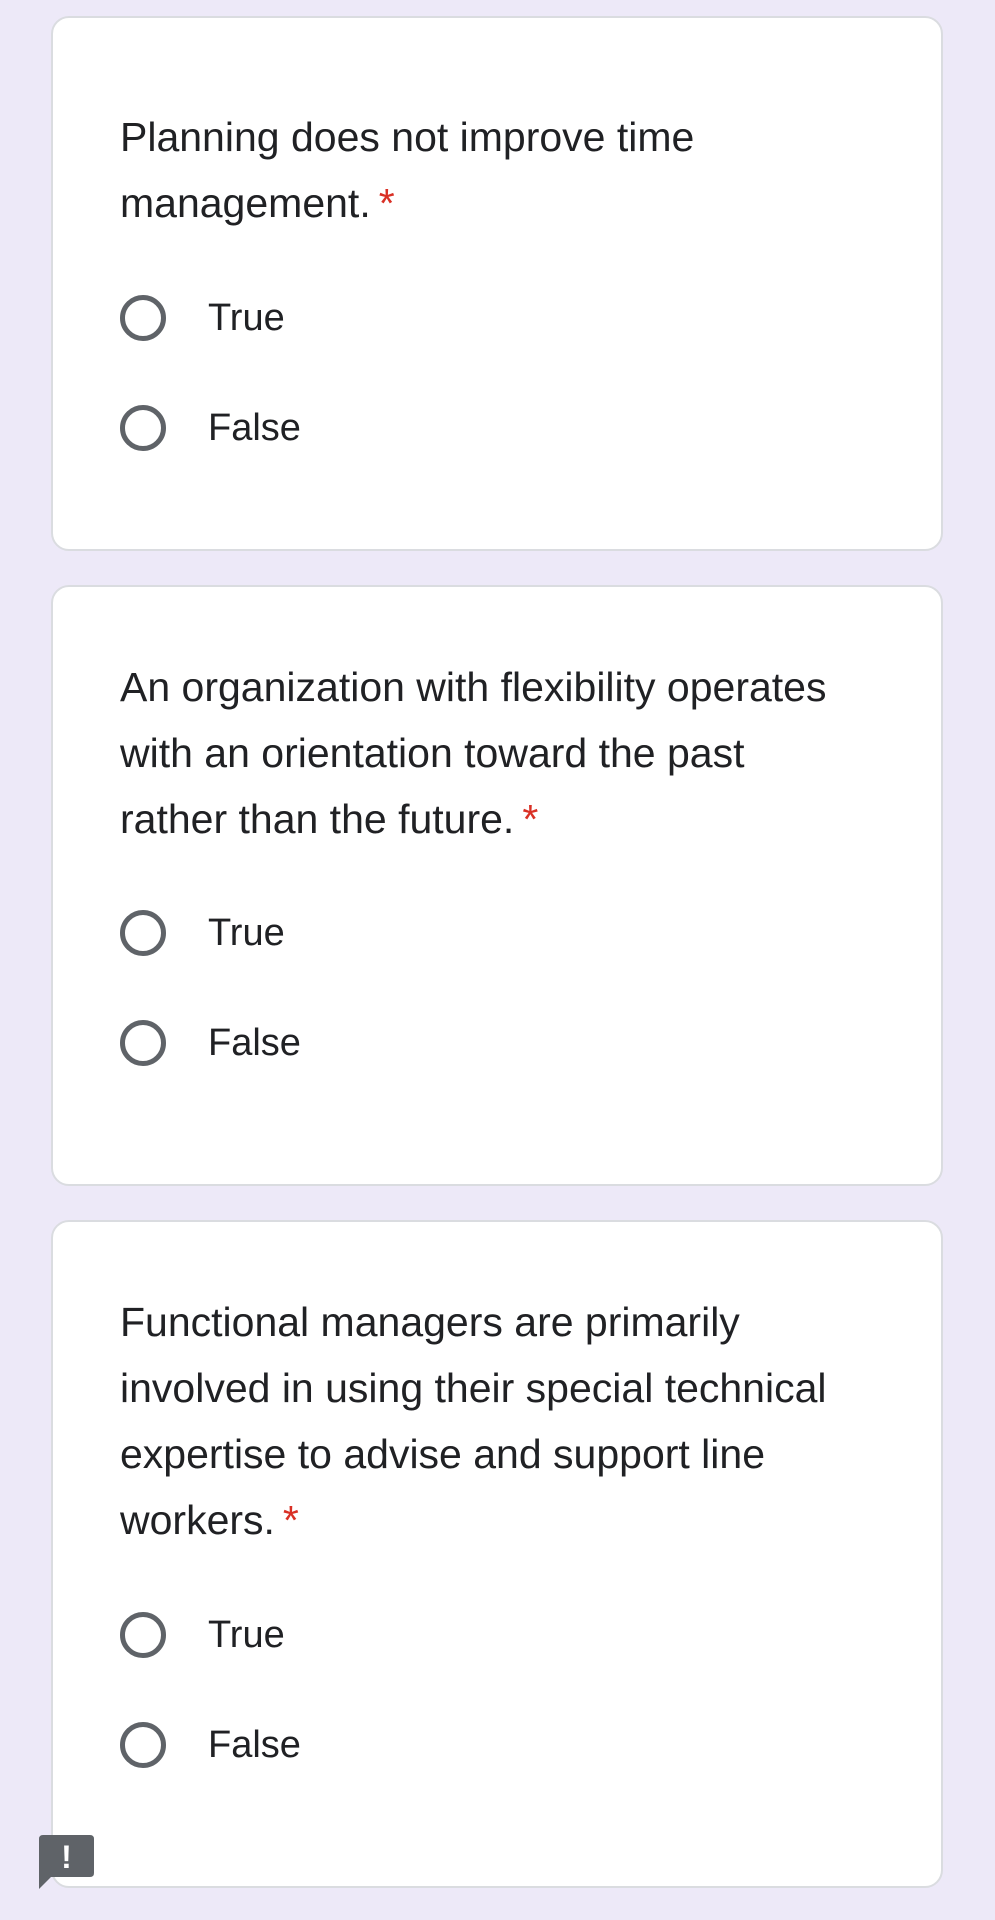 This screenshot has height=1920, width=995. Describe the element at coordinates (66, 1857) in the screenshot. I see `exclamation-glyph: !` at that location.